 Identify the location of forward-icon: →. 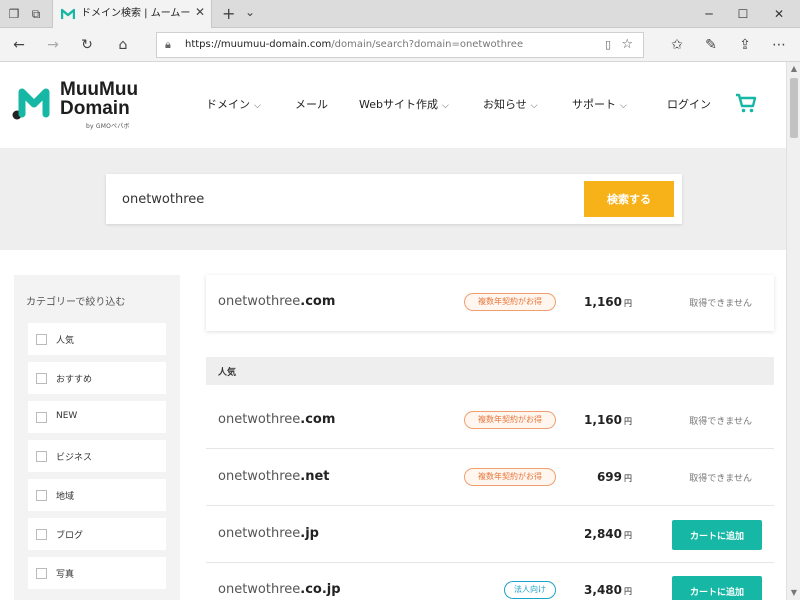
(53, 45).